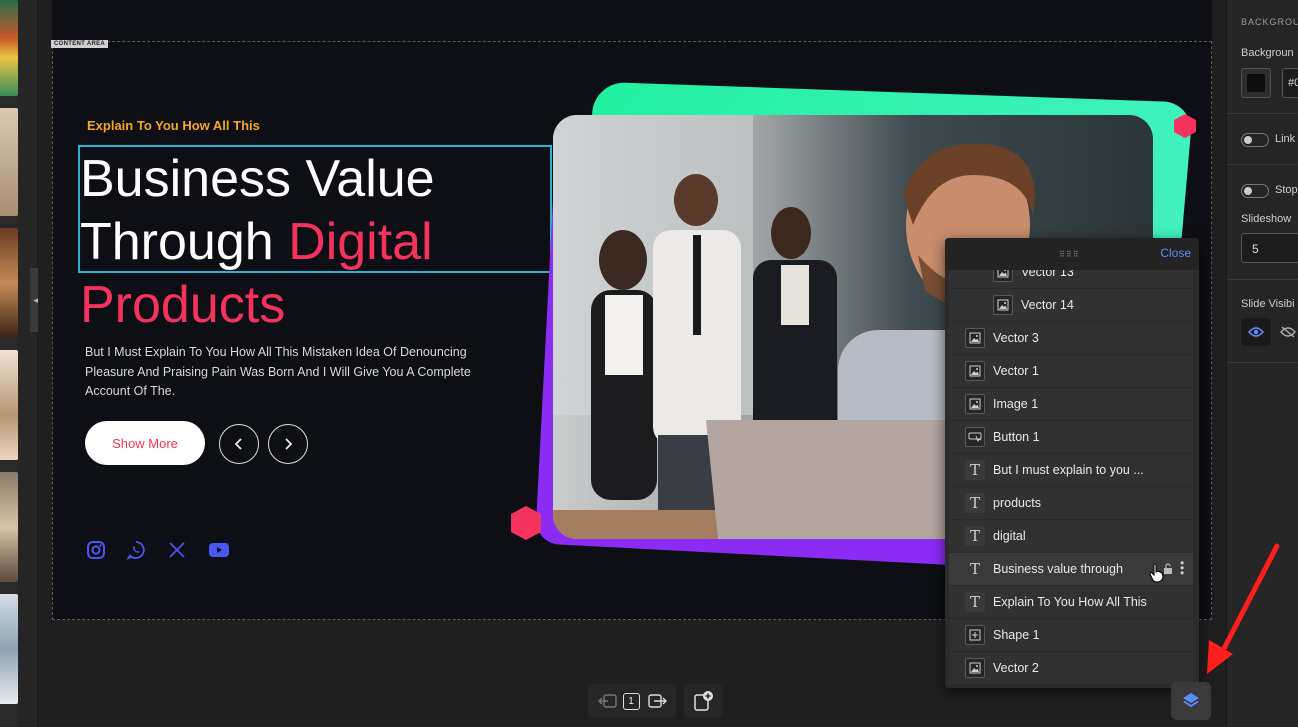 The width and height of the screenshot is (1298, 727). What do you see at coordinates (975, 635) in the screenshot?
I see `shape-icon` at bounding box center [975, 635].